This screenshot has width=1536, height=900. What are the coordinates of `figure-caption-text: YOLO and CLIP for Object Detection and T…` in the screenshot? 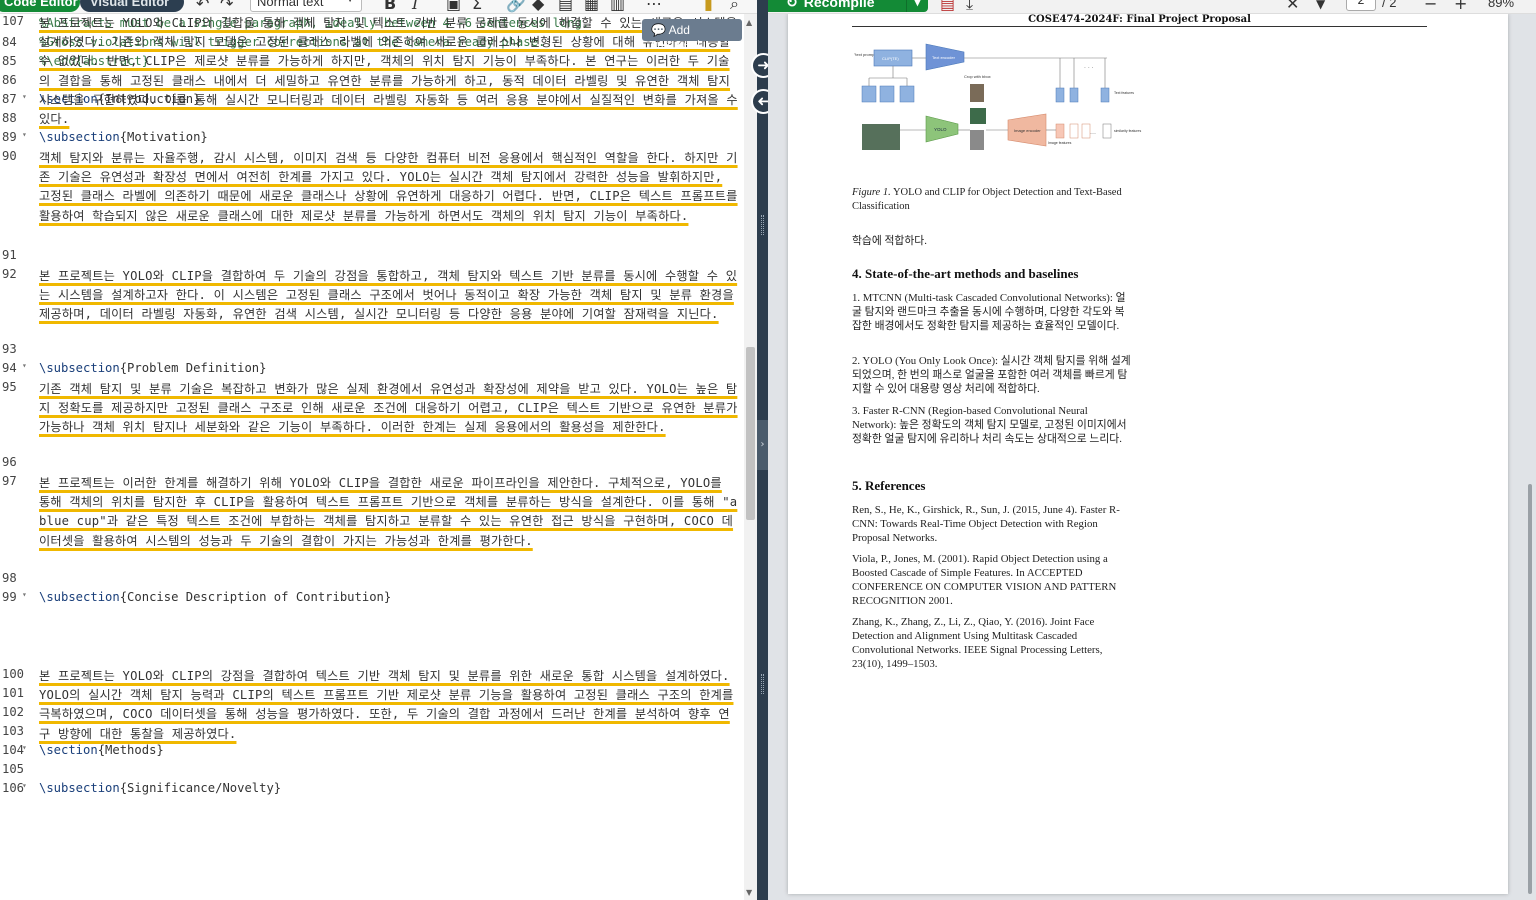 It's located at (987, 199).